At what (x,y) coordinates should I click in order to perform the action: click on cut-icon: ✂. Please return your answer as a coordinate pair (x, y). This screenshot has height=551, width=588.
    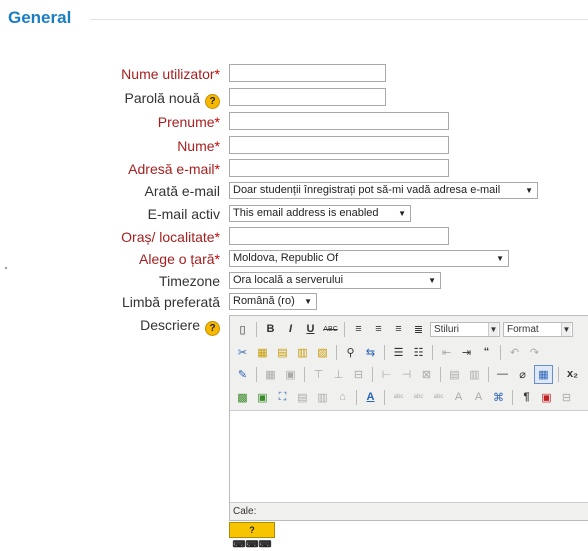
    Looking at the image, I should click on (242, 352).